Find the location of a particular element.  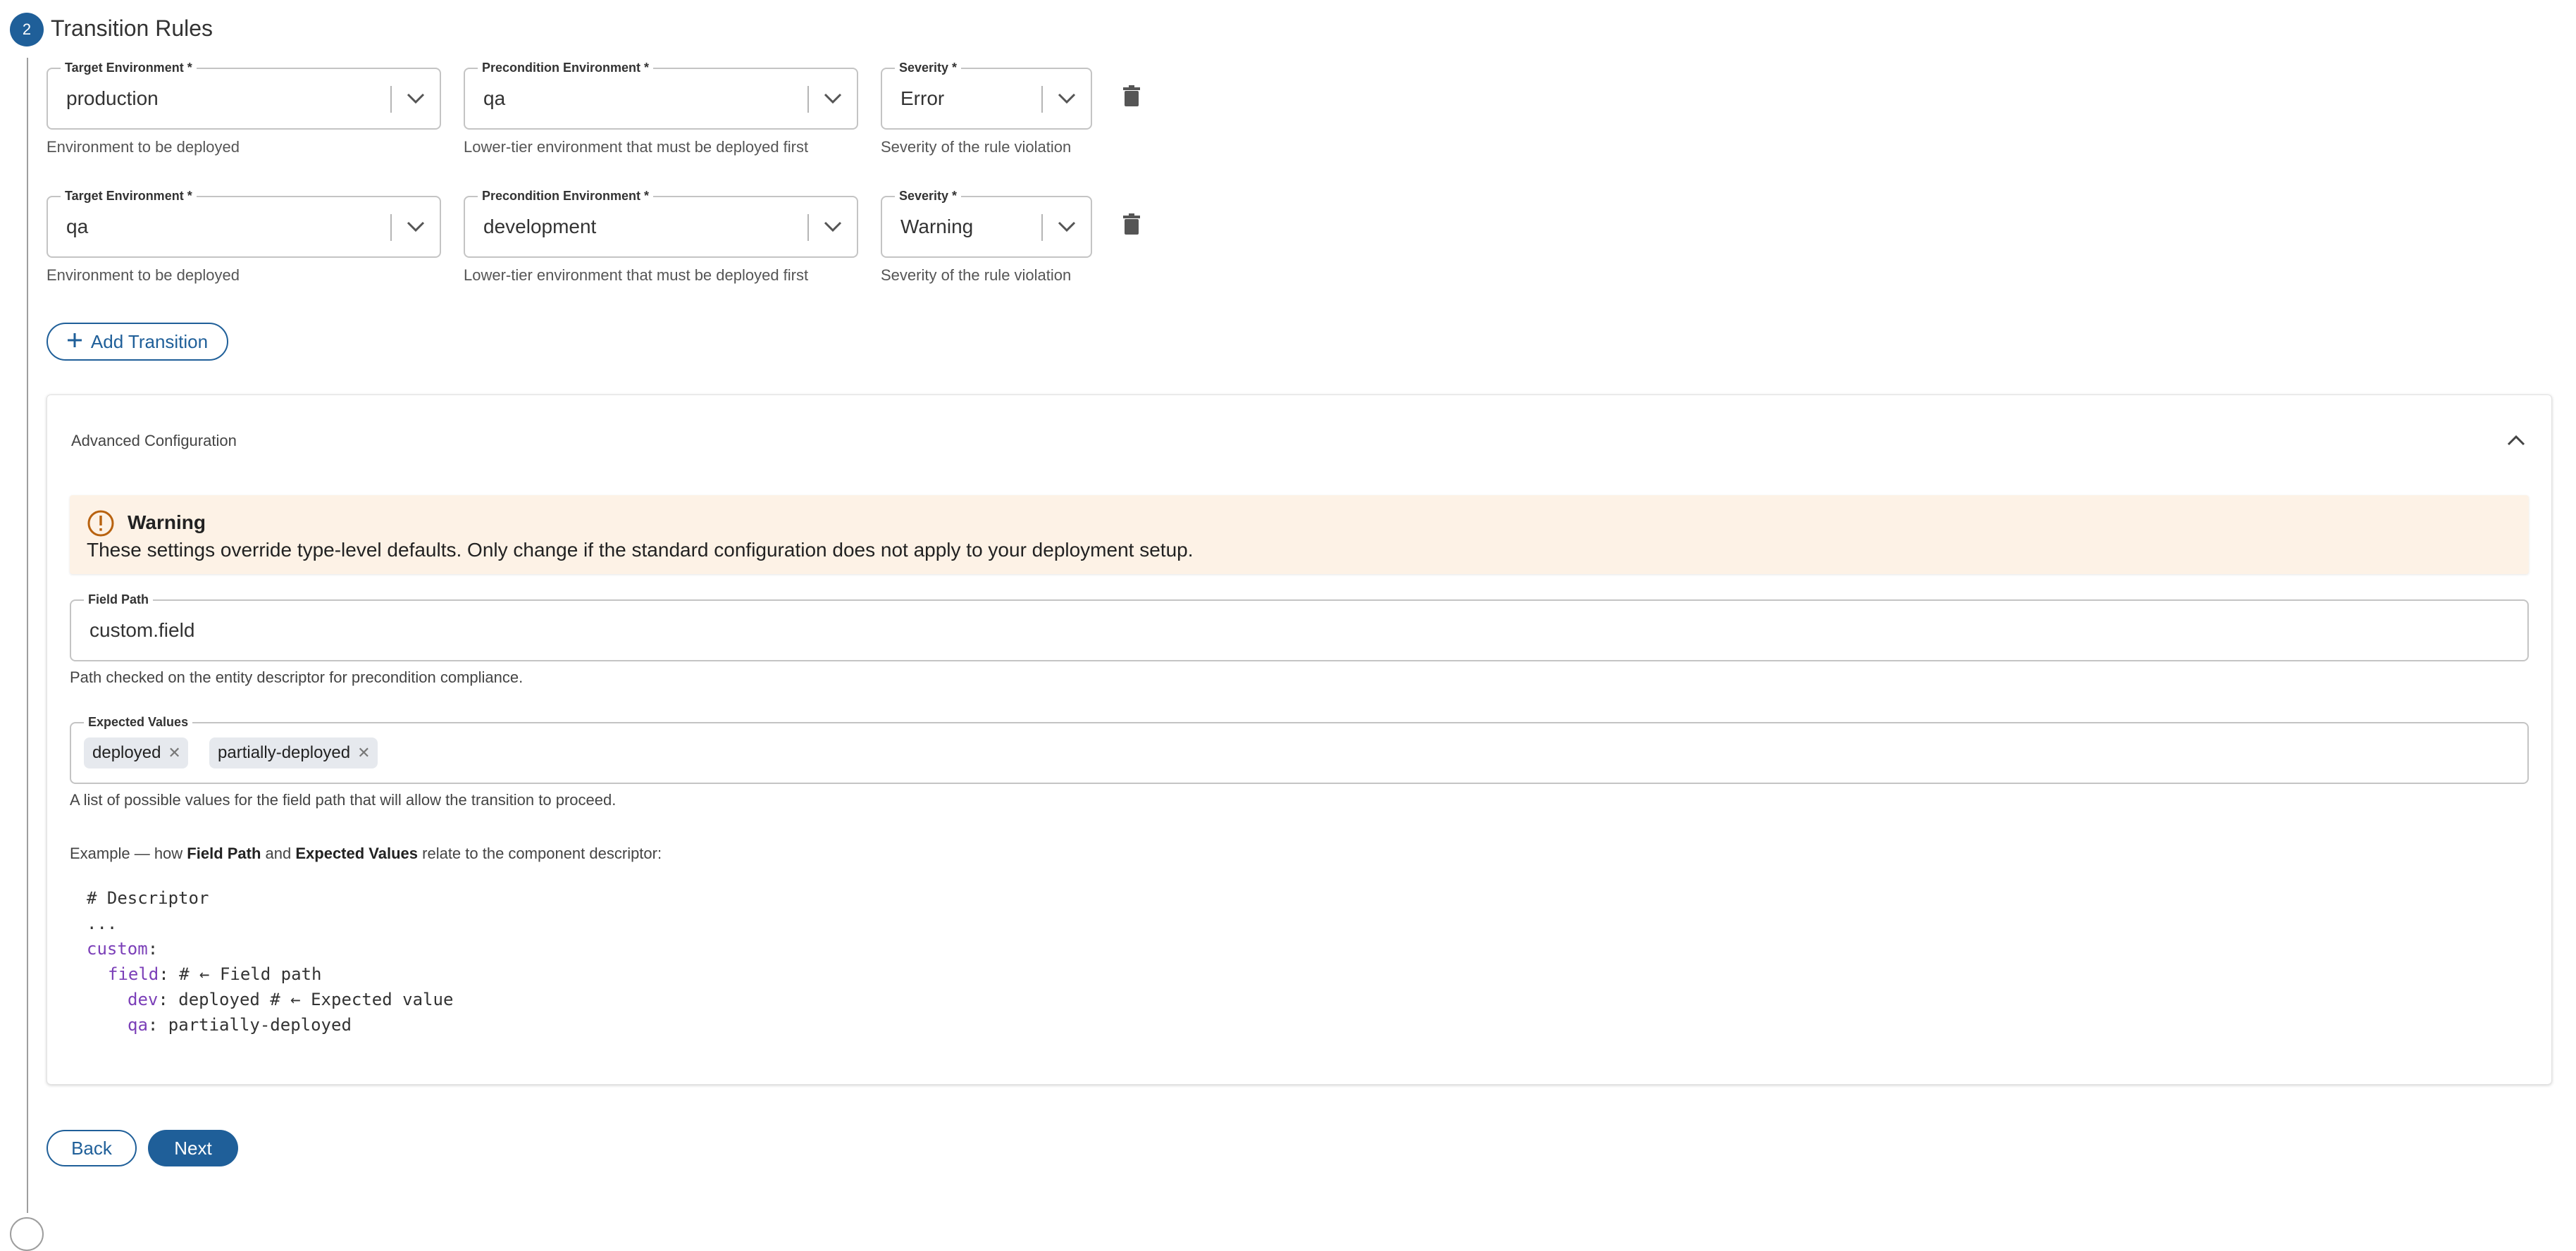

plus-icon is located at coordinates (74, 342).